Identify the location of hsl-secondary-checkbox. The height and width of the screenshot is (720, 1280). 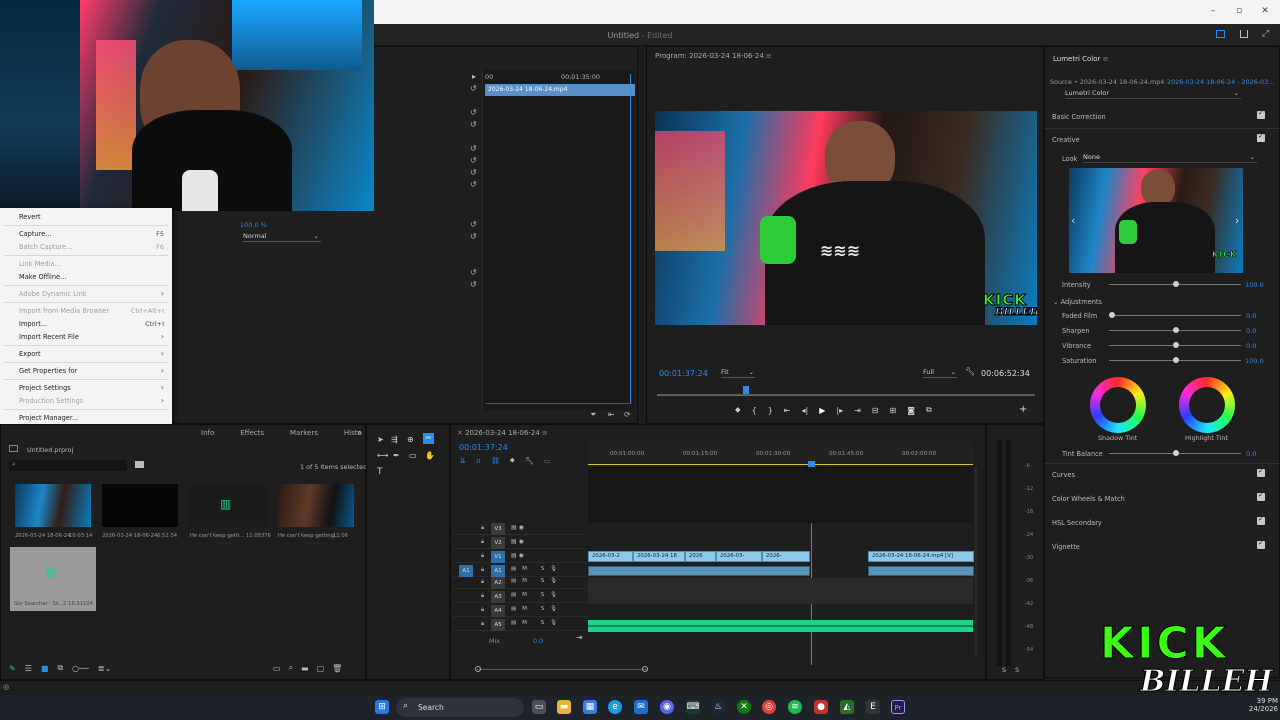
(1261, 520).